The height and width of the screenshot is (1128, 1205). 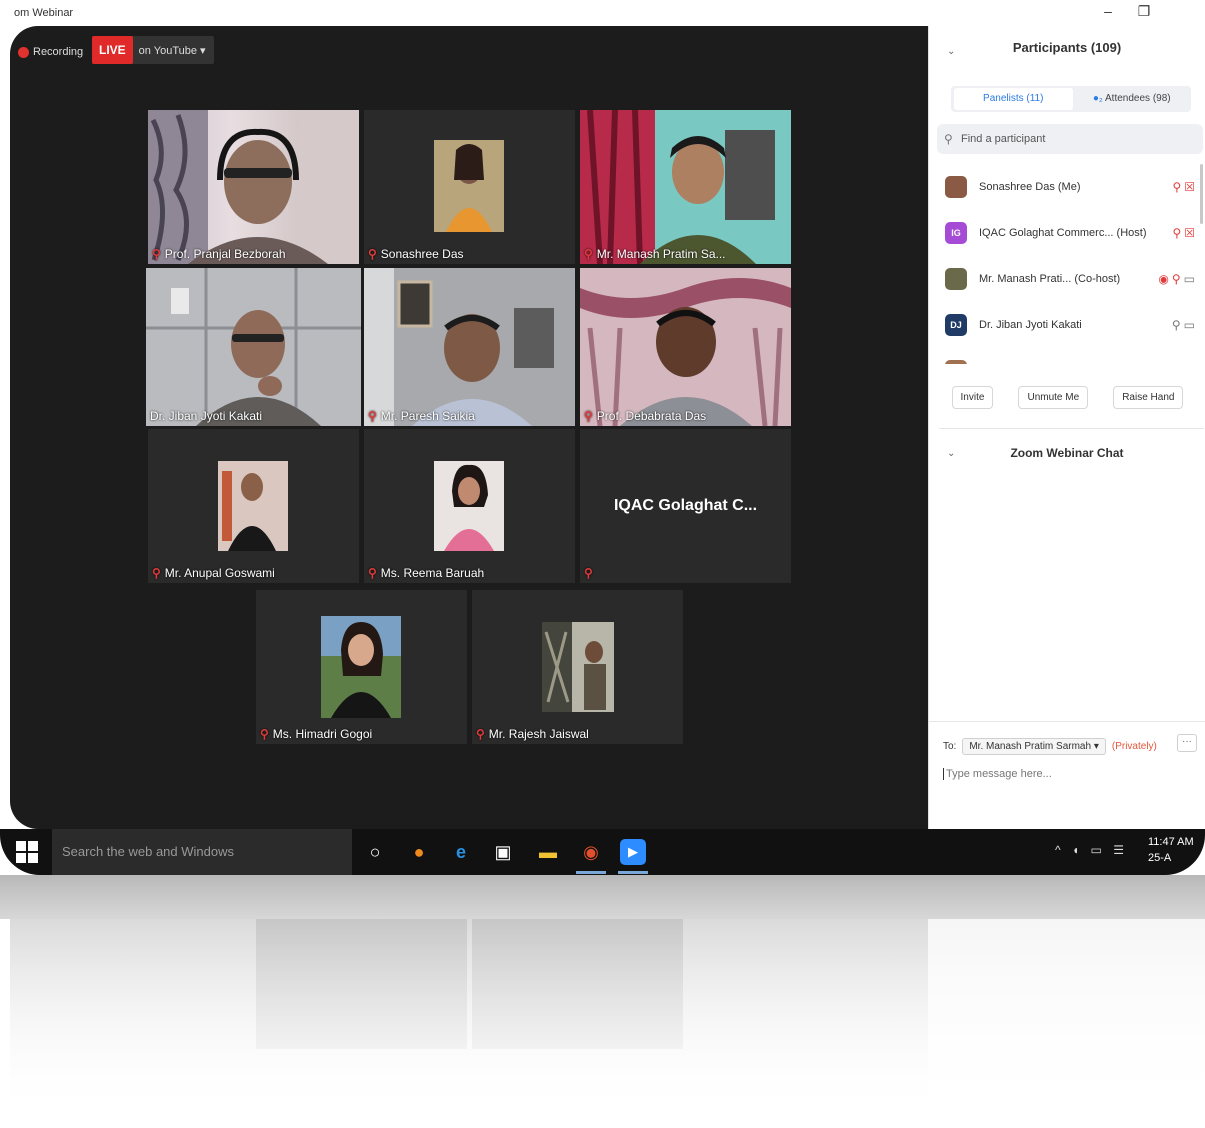 I want to click on file-explorer-icon: ▬, so click(x=548, y=852).